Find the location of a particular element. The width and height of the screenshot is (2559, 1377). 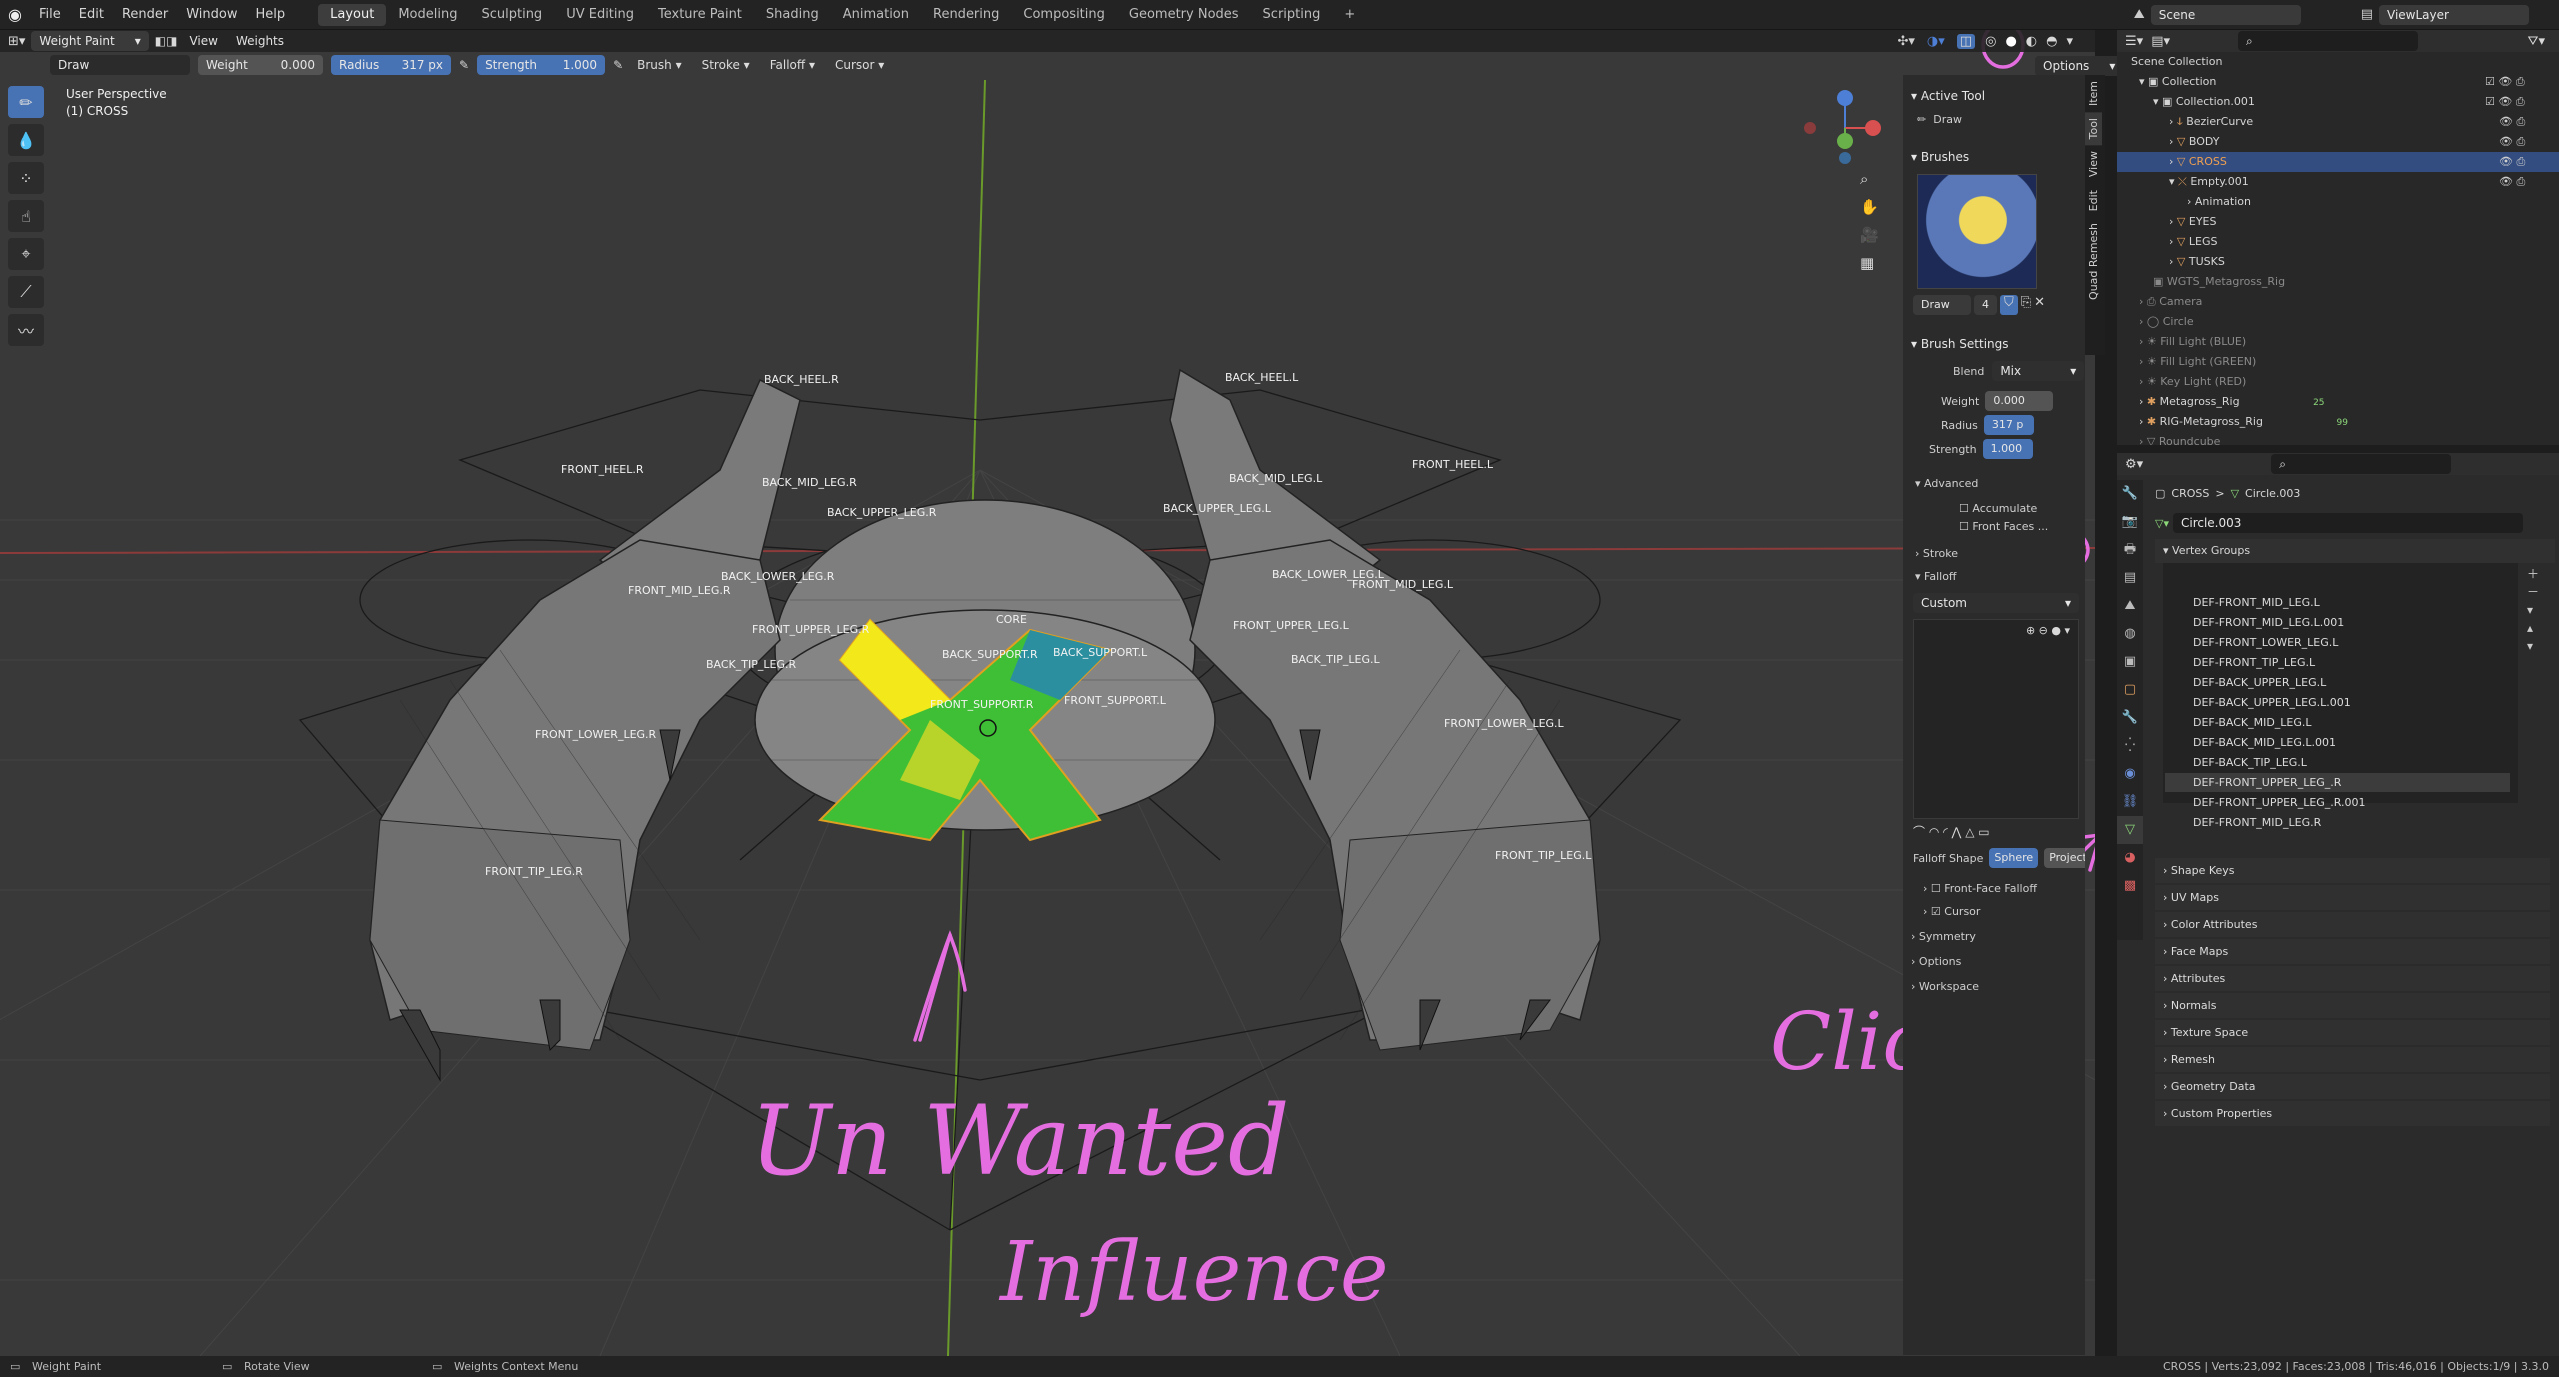

outliner-row-circle: › ◯ Circle is located at coordinates (2338, 322).